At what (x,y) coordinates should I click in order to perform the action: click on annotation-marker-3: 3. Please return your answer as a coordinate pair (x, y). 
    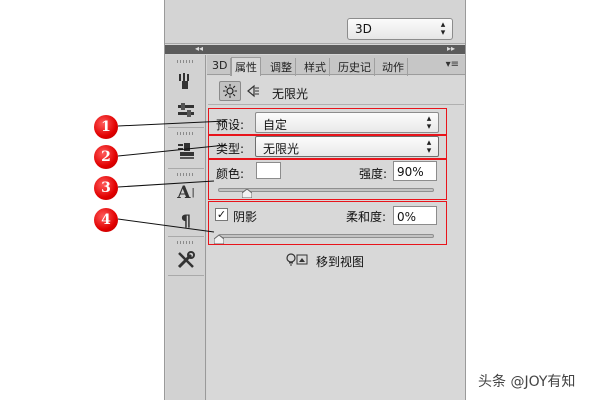
    Looking at the image, I should click on (106, 188).